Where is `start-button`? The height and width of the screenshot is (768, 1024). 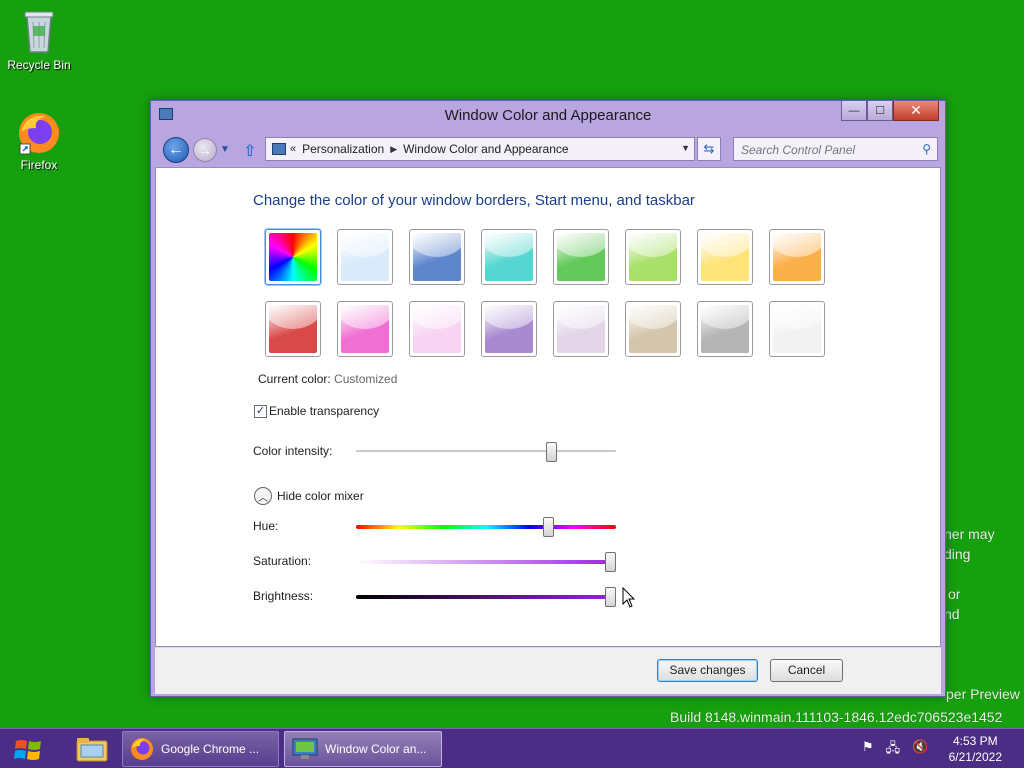
start-button is located at coordinates (28, 750).